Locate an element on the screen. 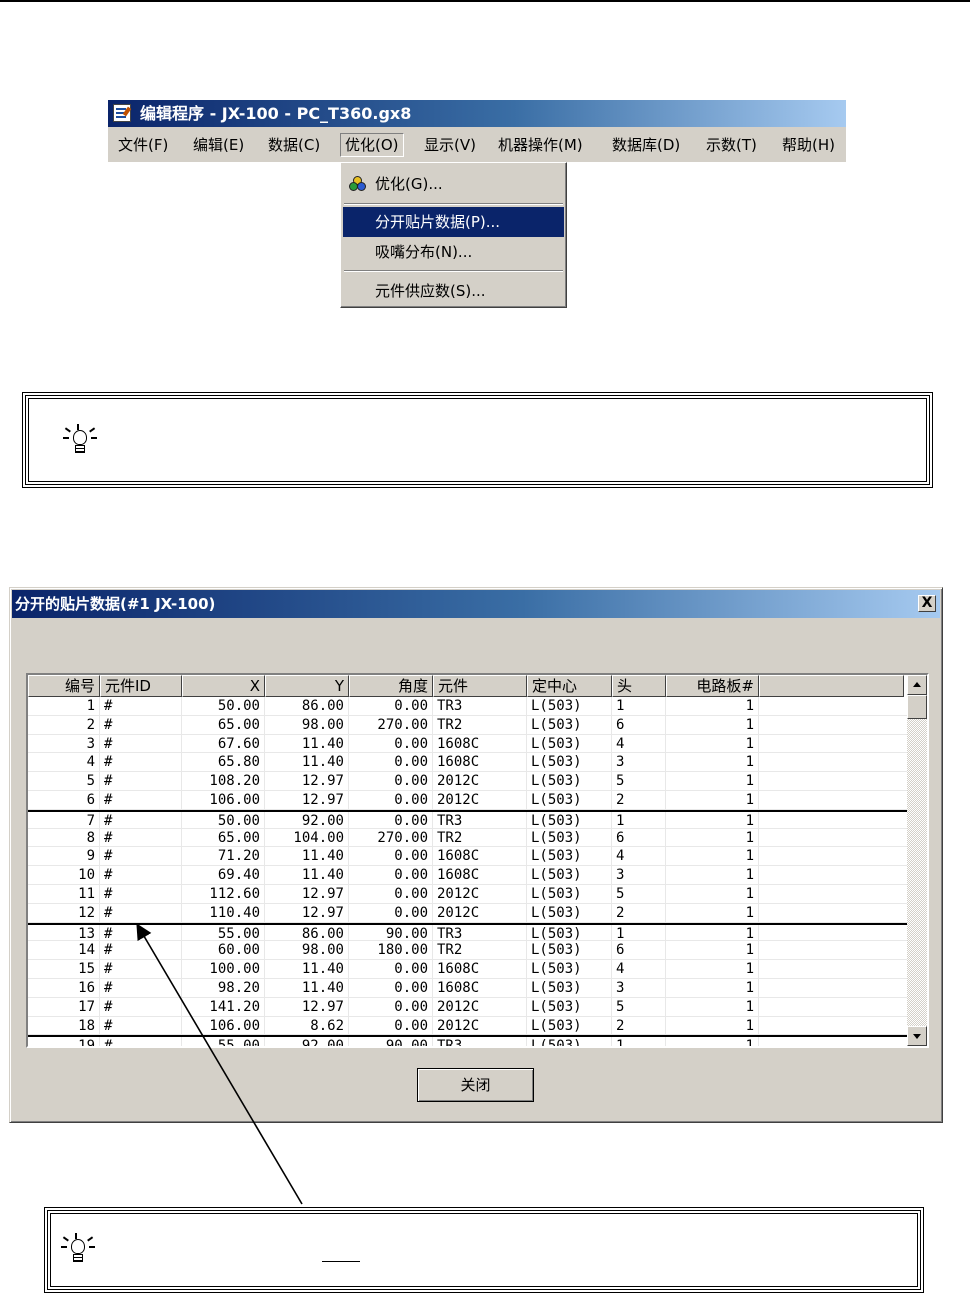  table-row: 14 #60.00 98.00 180.00 TR2 L(503) 6 1 is located at coordinates (468, 951).